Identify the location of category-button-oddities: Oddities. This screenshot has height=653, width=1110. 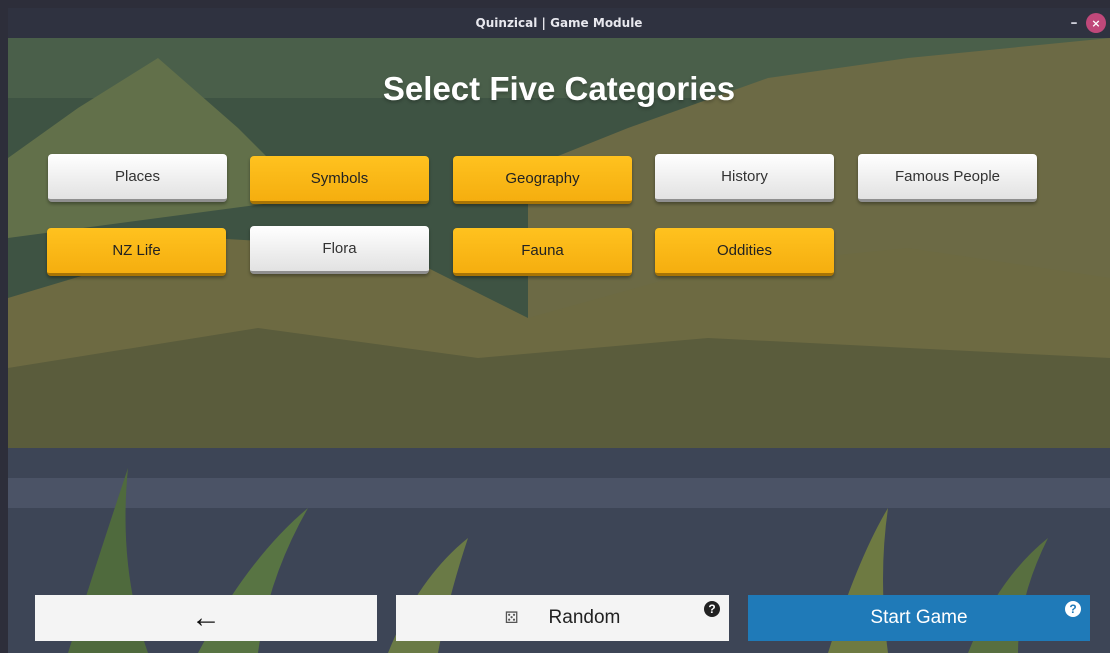
(744, 252).